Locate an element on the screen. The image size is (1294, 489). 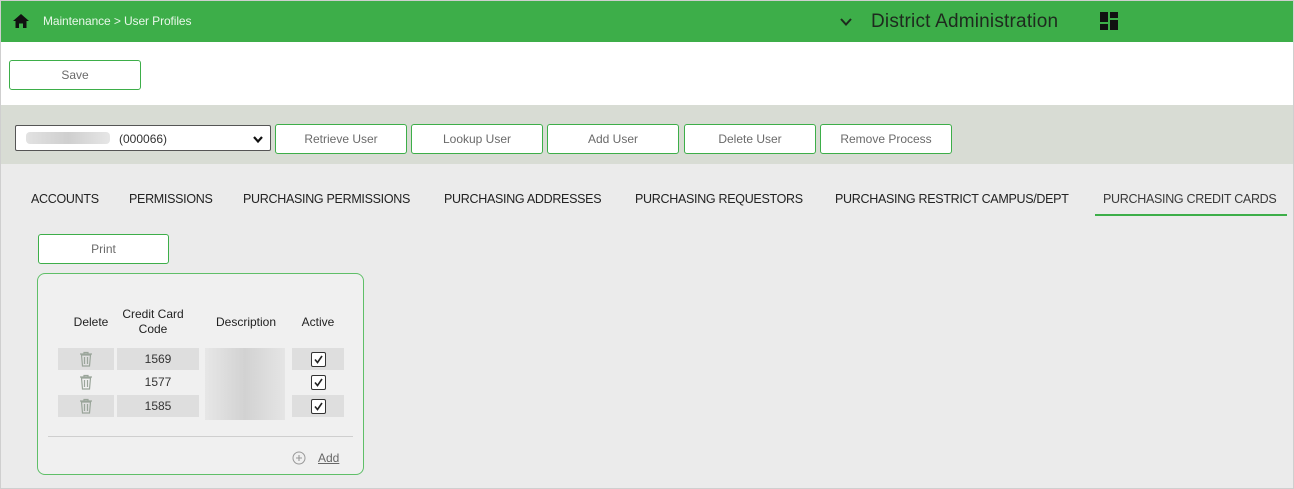
column-header-credit-card-code: Credit Card Code is located at coordinates (153, 321).